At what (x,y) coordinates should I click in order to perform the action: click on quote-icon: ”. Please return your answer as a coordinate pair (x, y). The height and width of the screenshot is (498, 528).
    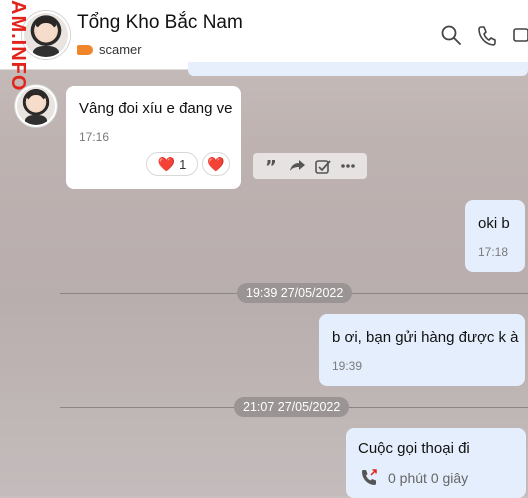
    Looking at the image, I should click on (272, 166).